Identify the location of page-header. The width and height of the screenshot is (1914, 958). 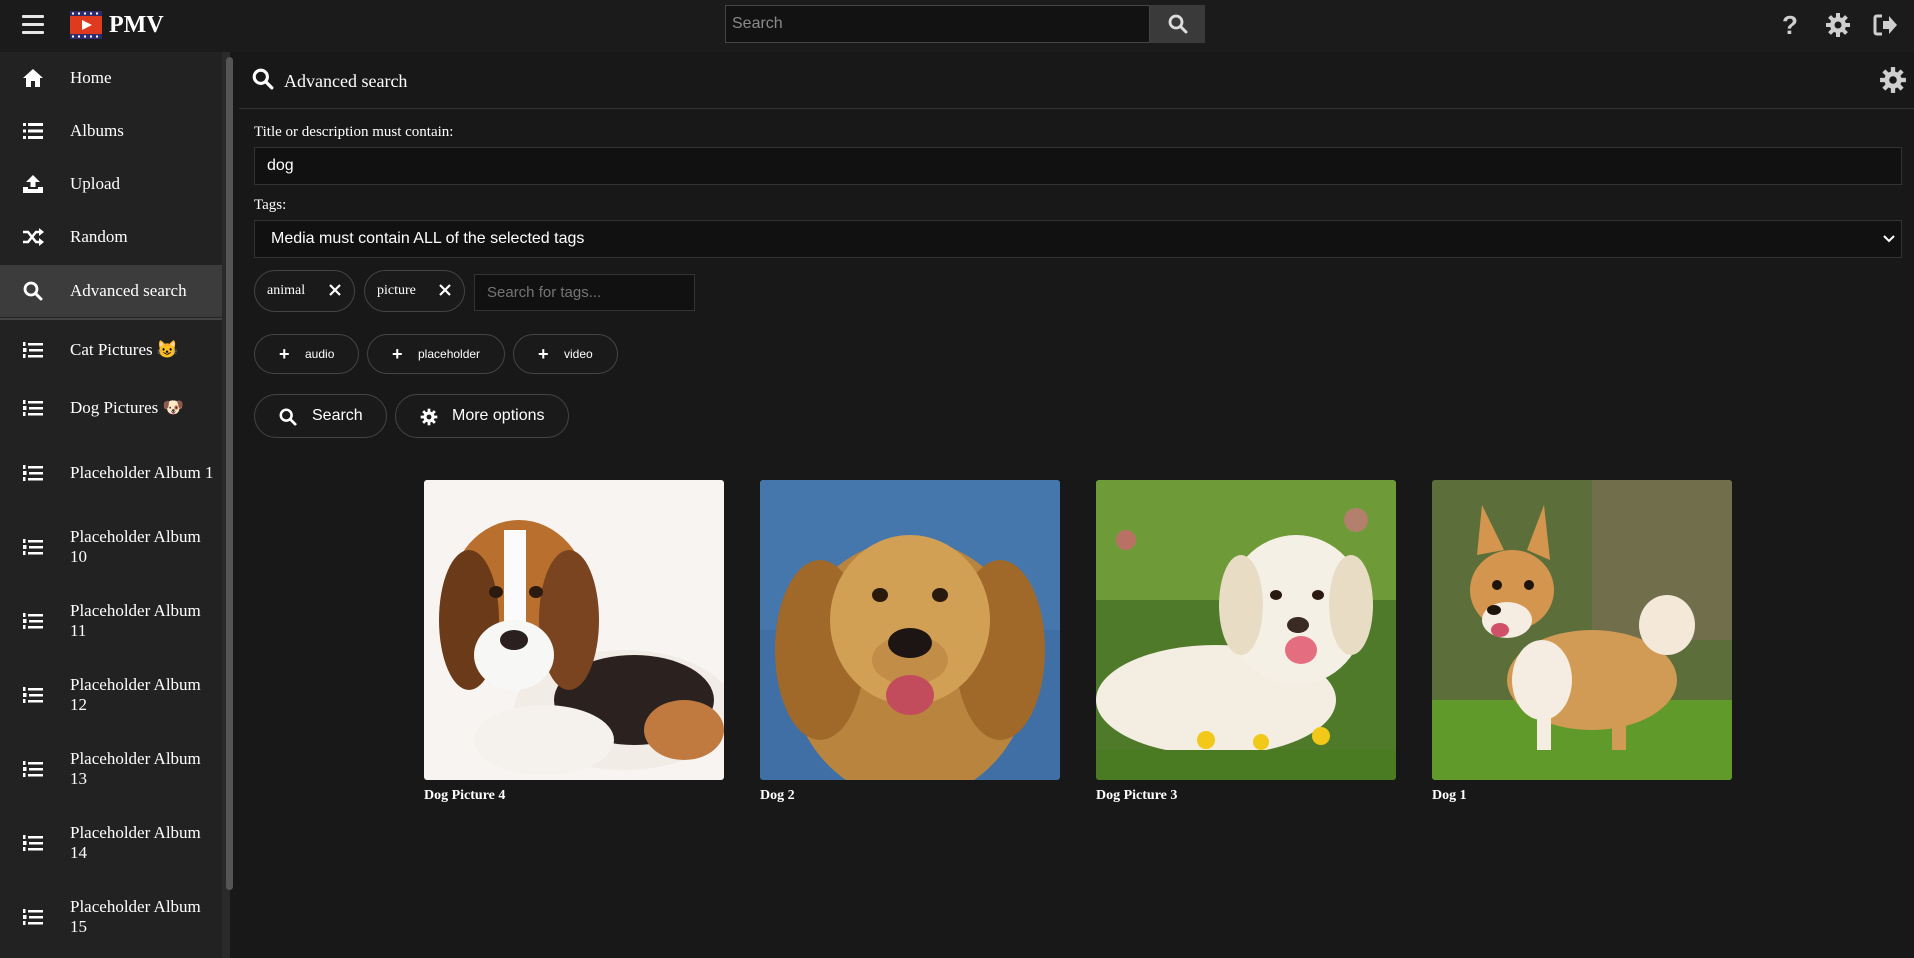
(1076, 84).